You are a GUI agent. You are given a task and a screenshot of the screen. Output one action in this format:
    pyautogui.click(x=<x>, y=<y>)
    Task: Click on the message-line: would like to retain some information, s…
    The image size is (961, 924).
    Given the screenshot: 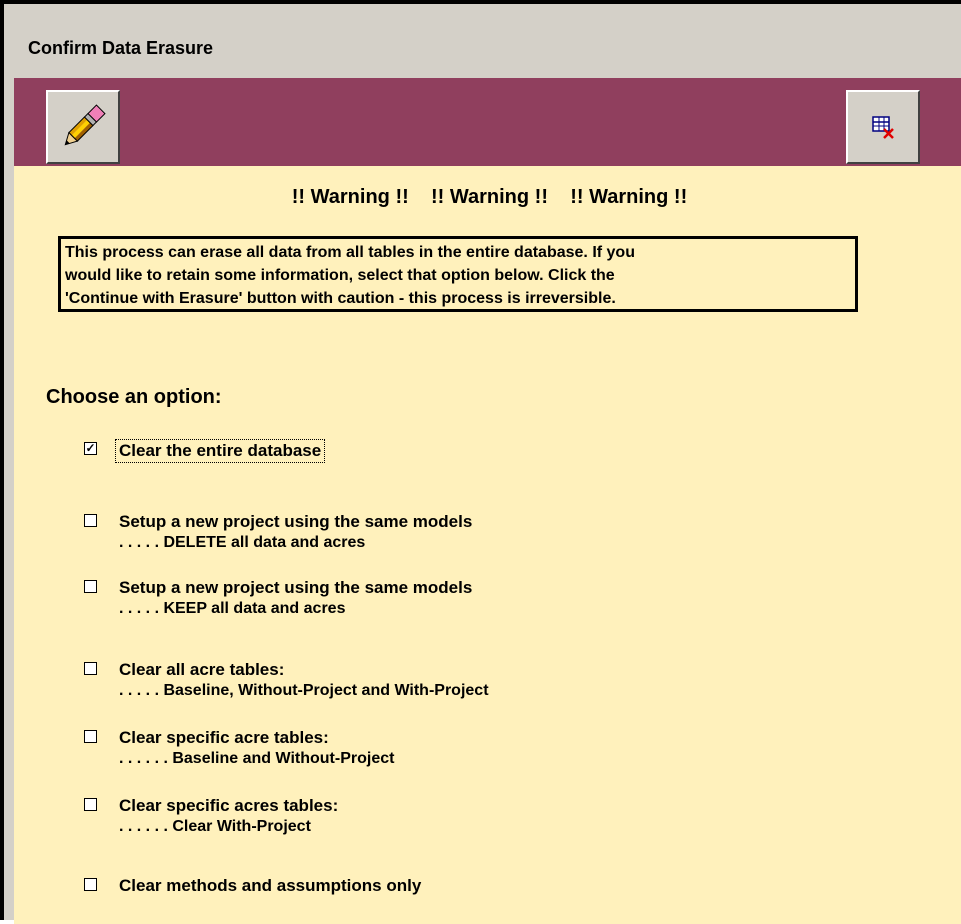 What is the action you would take?
    pyautogui.click(x=340, y=275)
    